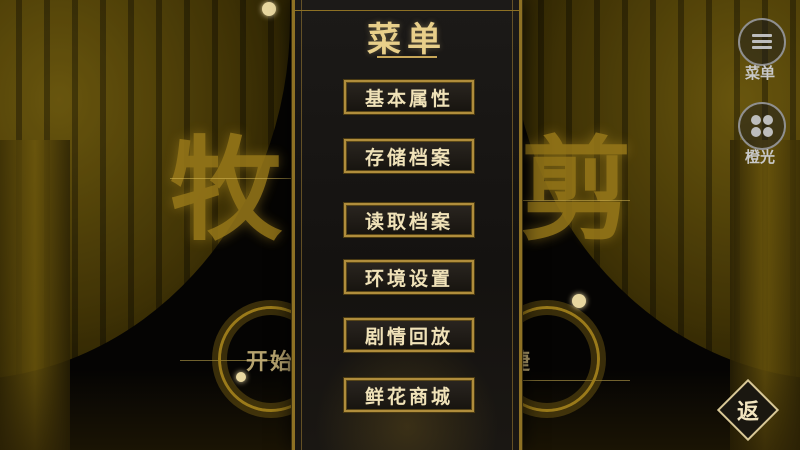 The height and width of the screenshot is (450, 800). Describe the element at coordinates (409, 395) in the screenshot. I see `flower-shop-button: 鲜花商城` at that location.